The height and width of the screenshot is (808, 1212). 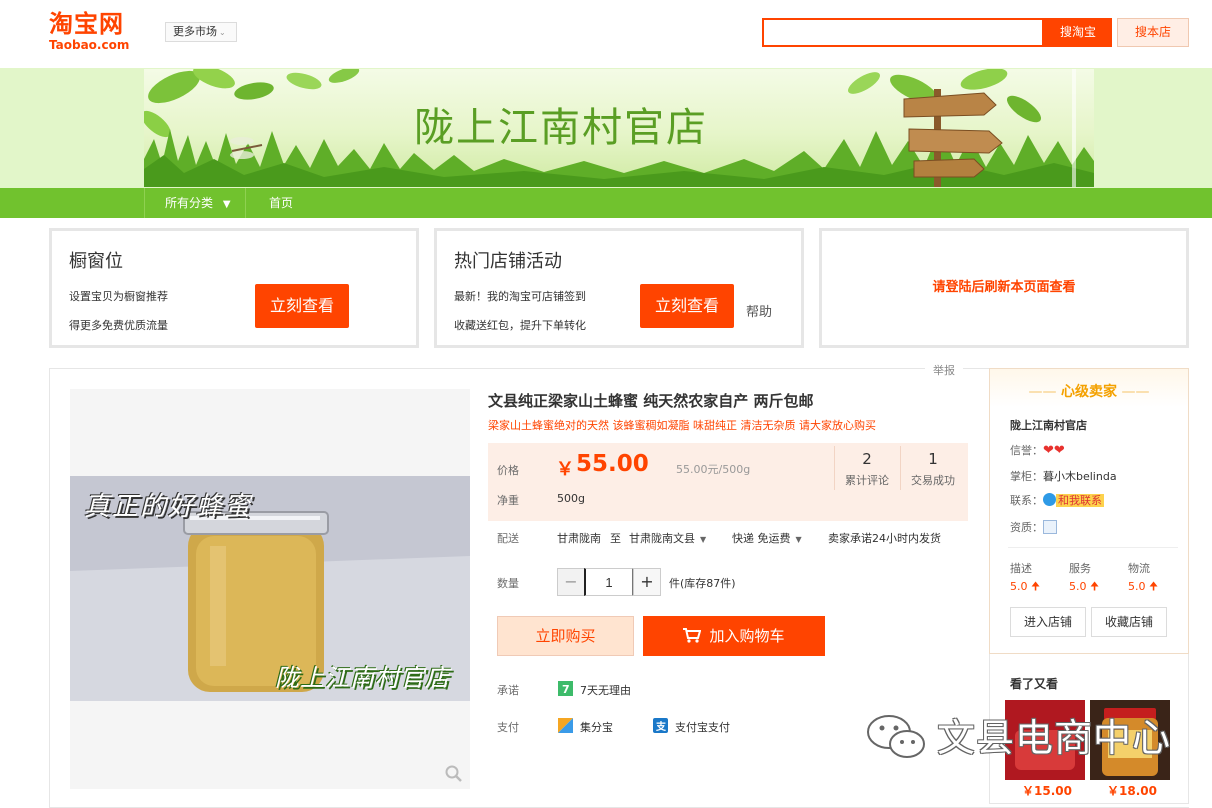 I want to click on login-refresh-notice: 请登陆后刷新本页面查看, so click(x=1004, y=285).